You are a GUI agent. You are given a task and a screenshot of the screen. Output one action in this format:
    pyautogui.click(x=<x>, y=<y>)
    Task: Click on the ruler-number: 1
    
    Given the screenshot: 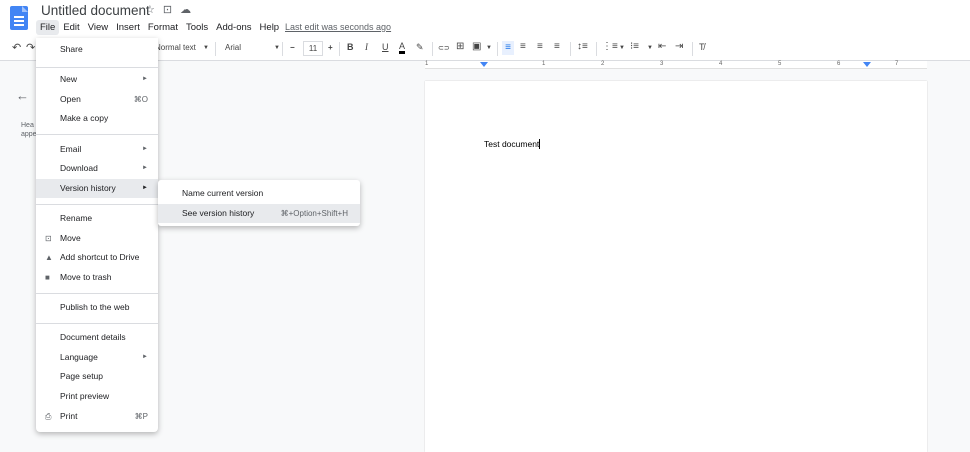 What is the action you would take?
    pyautogui.click(x=427, y=64)
    